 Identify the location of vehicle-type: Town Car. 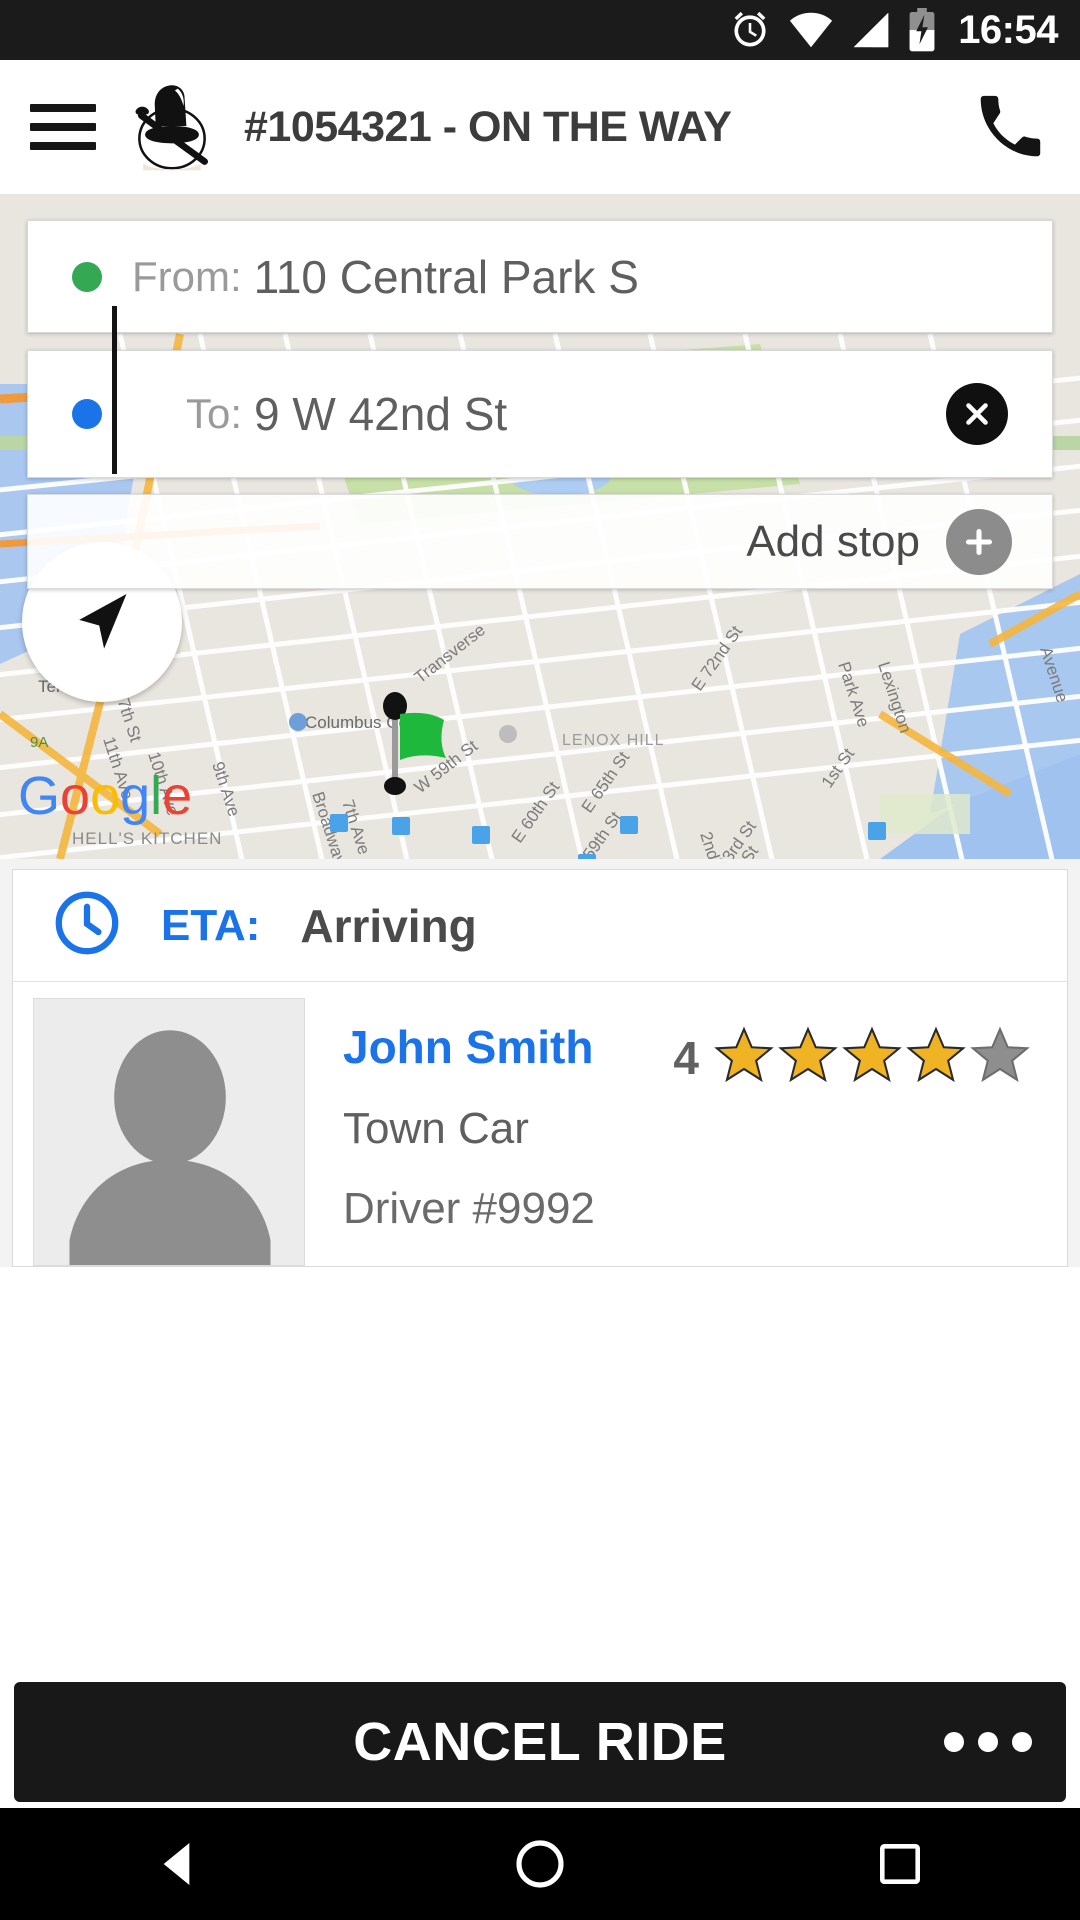
(436, 1128).